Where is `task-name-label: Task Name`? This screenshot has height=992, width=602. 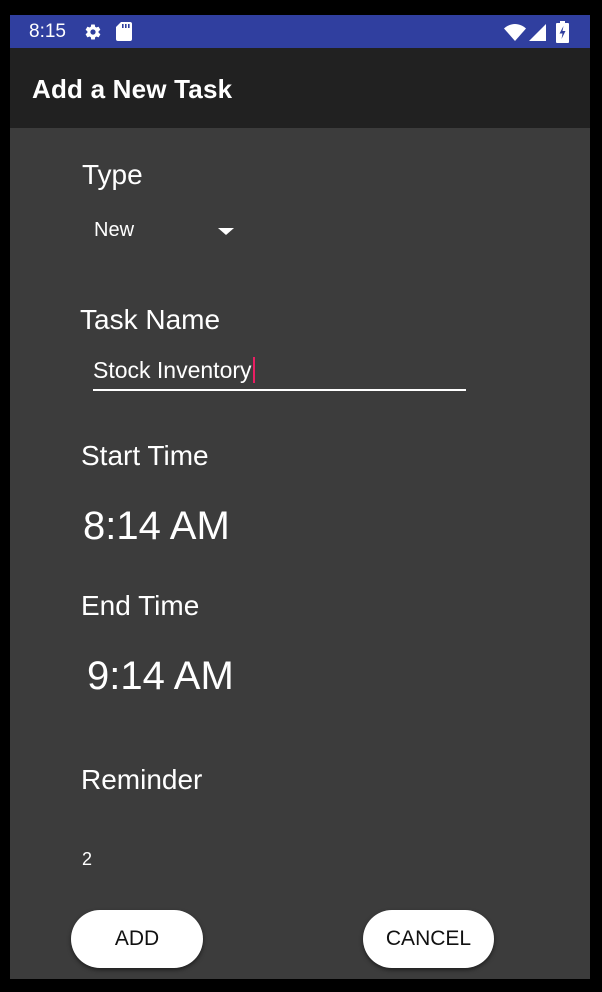
task-name-label: Task Name is located at coordinates (150, 319).